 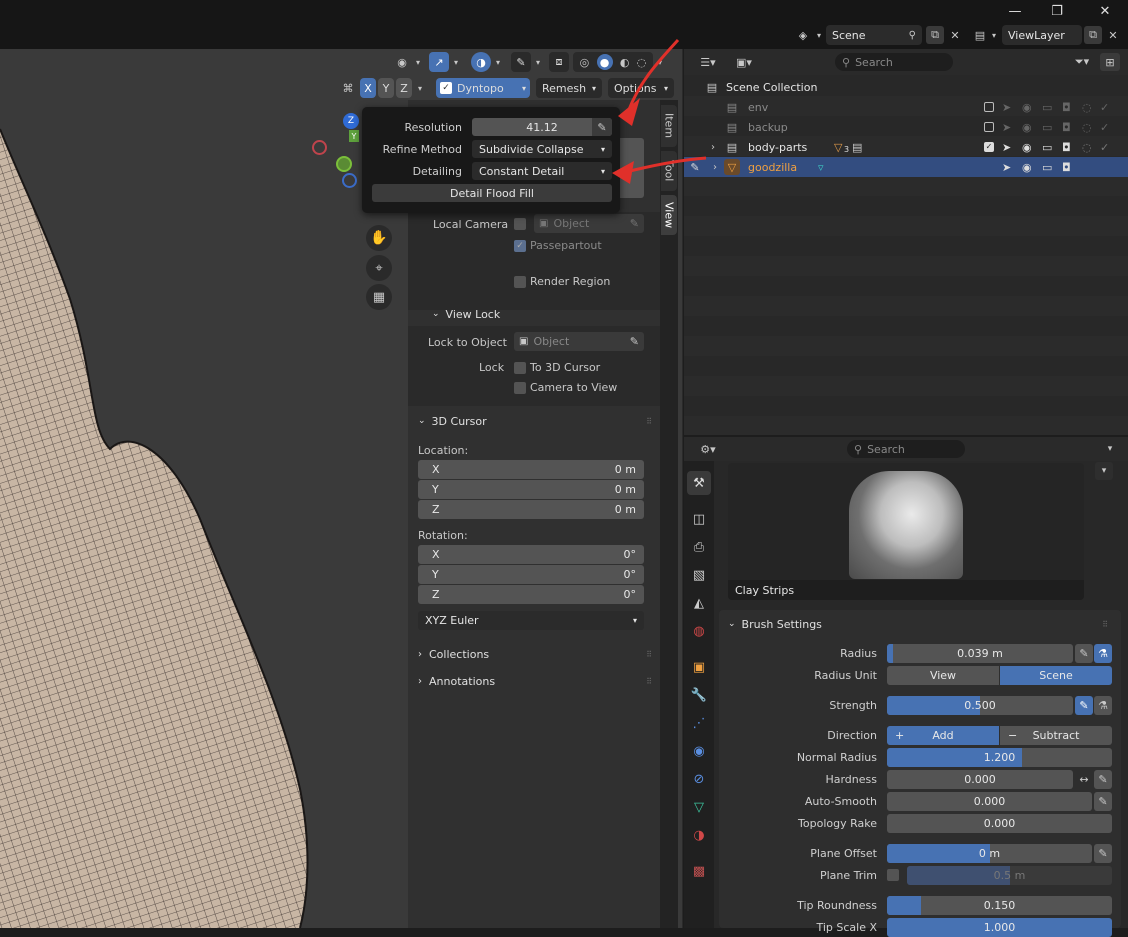 I want to click on eyedropper-icon: ✎, so click(x=634, y=223).